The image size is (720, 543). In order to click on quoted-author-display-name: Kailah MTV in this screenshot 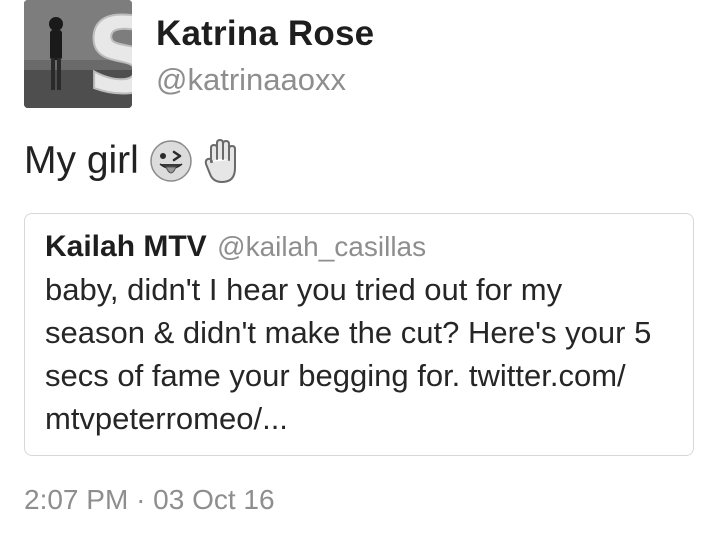, I will do `click(126, 246)`.